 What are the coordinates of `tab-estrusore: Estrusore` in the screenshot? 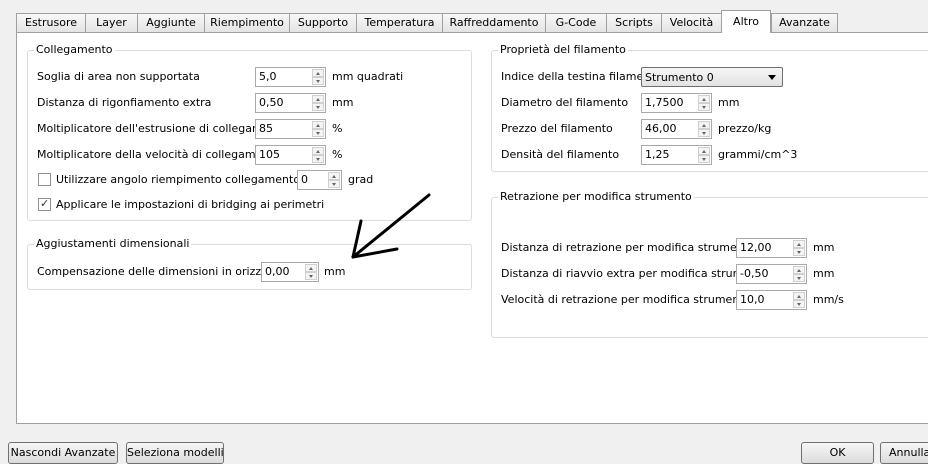 It's located at (51, 22).